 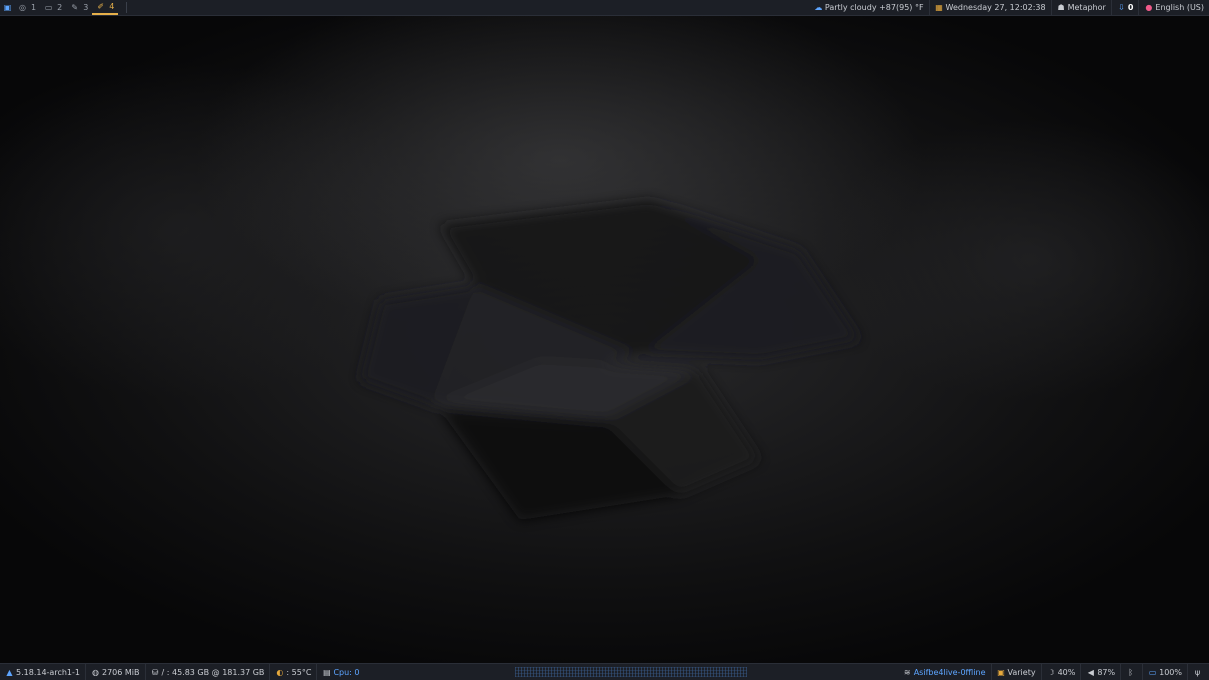 I want to click on updates-widget: ⇩ 0, so click(x=1124, y=7).